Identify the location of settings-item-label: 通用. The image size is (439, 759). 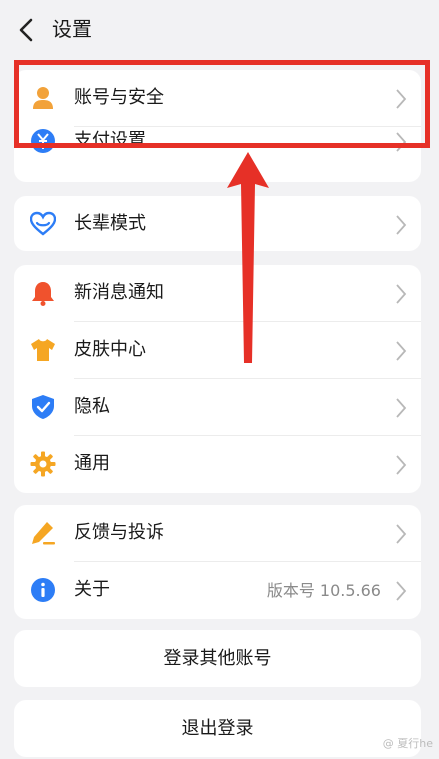
(92, 463).